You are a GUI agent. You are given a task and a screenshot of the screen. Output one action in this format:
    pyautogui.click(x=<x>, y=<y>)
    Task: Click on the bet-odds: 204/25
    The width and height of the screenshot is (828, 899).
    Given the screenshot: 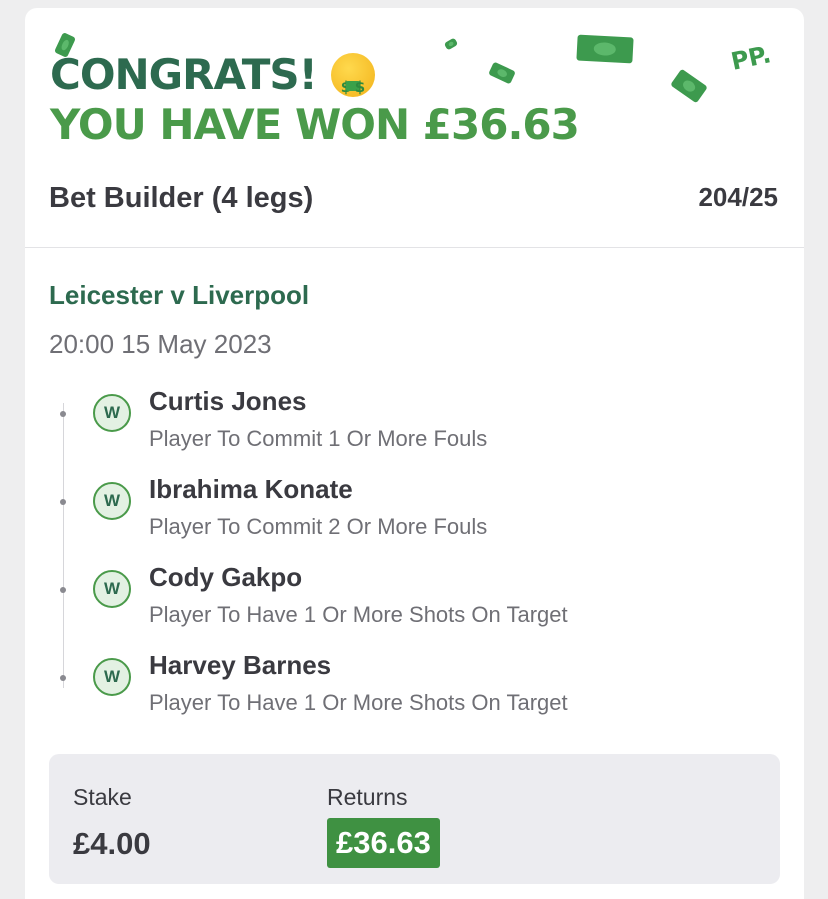 What is the action you would take?
    pyautogui.click(x=738, y=197)
    